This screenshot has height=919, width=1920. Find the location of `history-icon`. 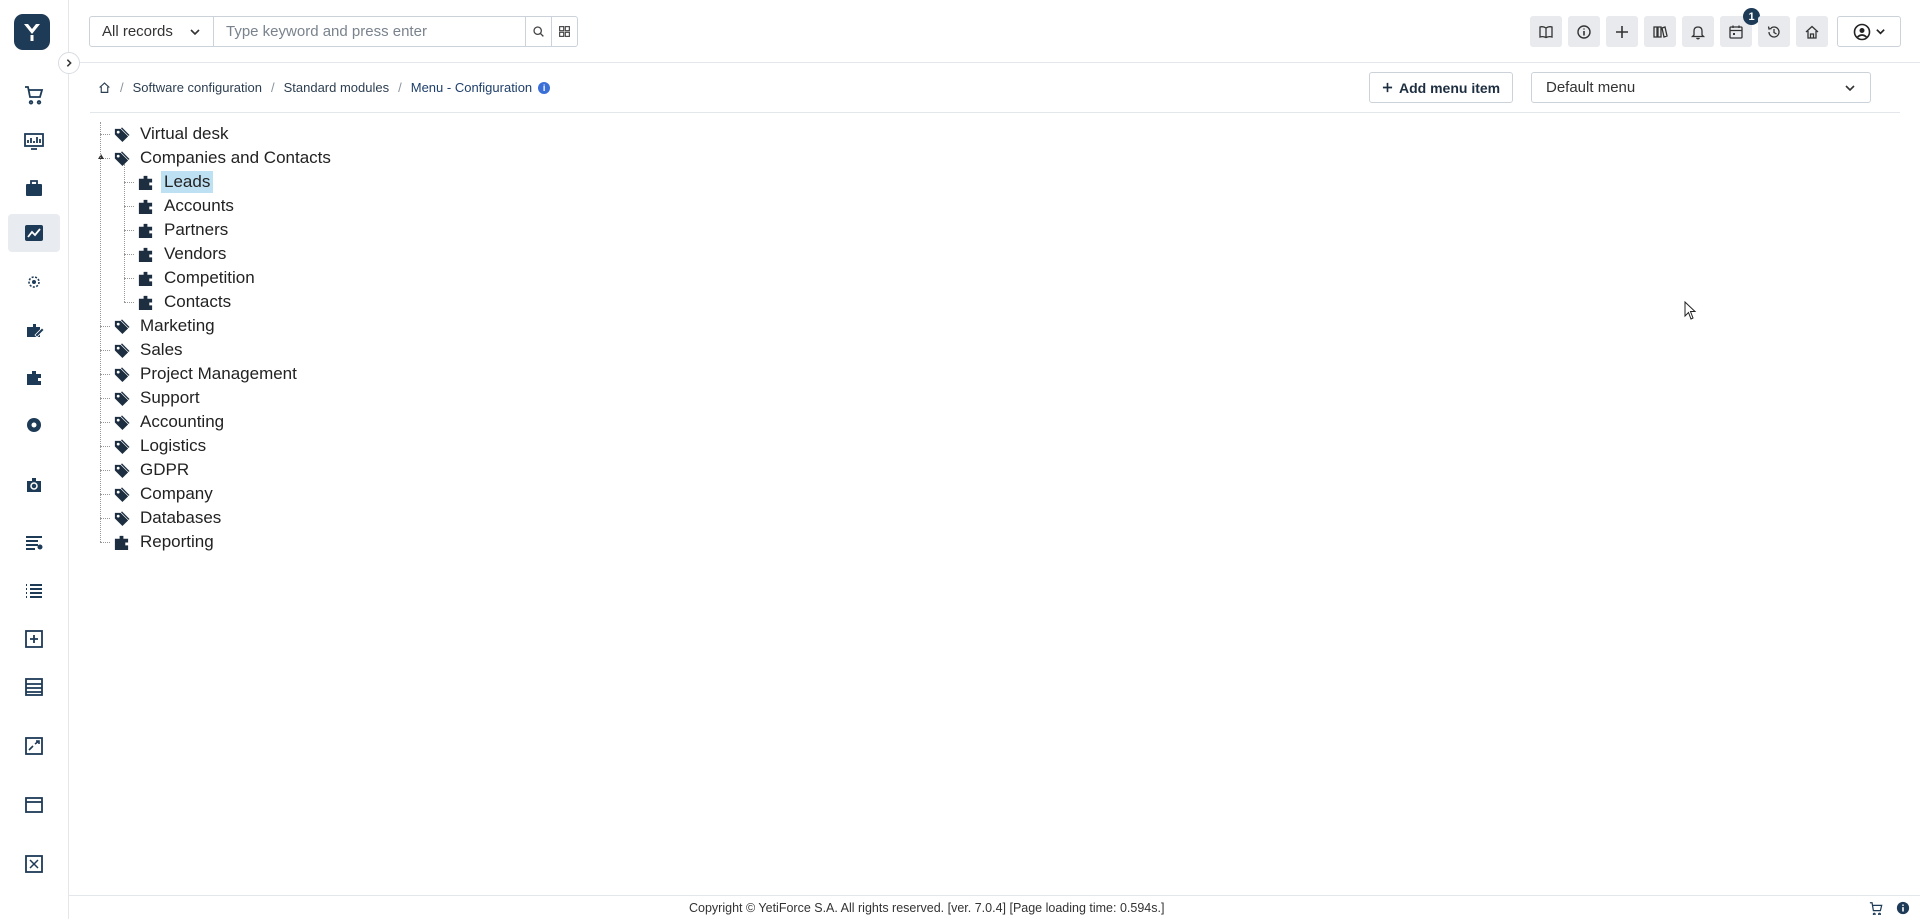

history-icon is located at coordinates (1773, 31).